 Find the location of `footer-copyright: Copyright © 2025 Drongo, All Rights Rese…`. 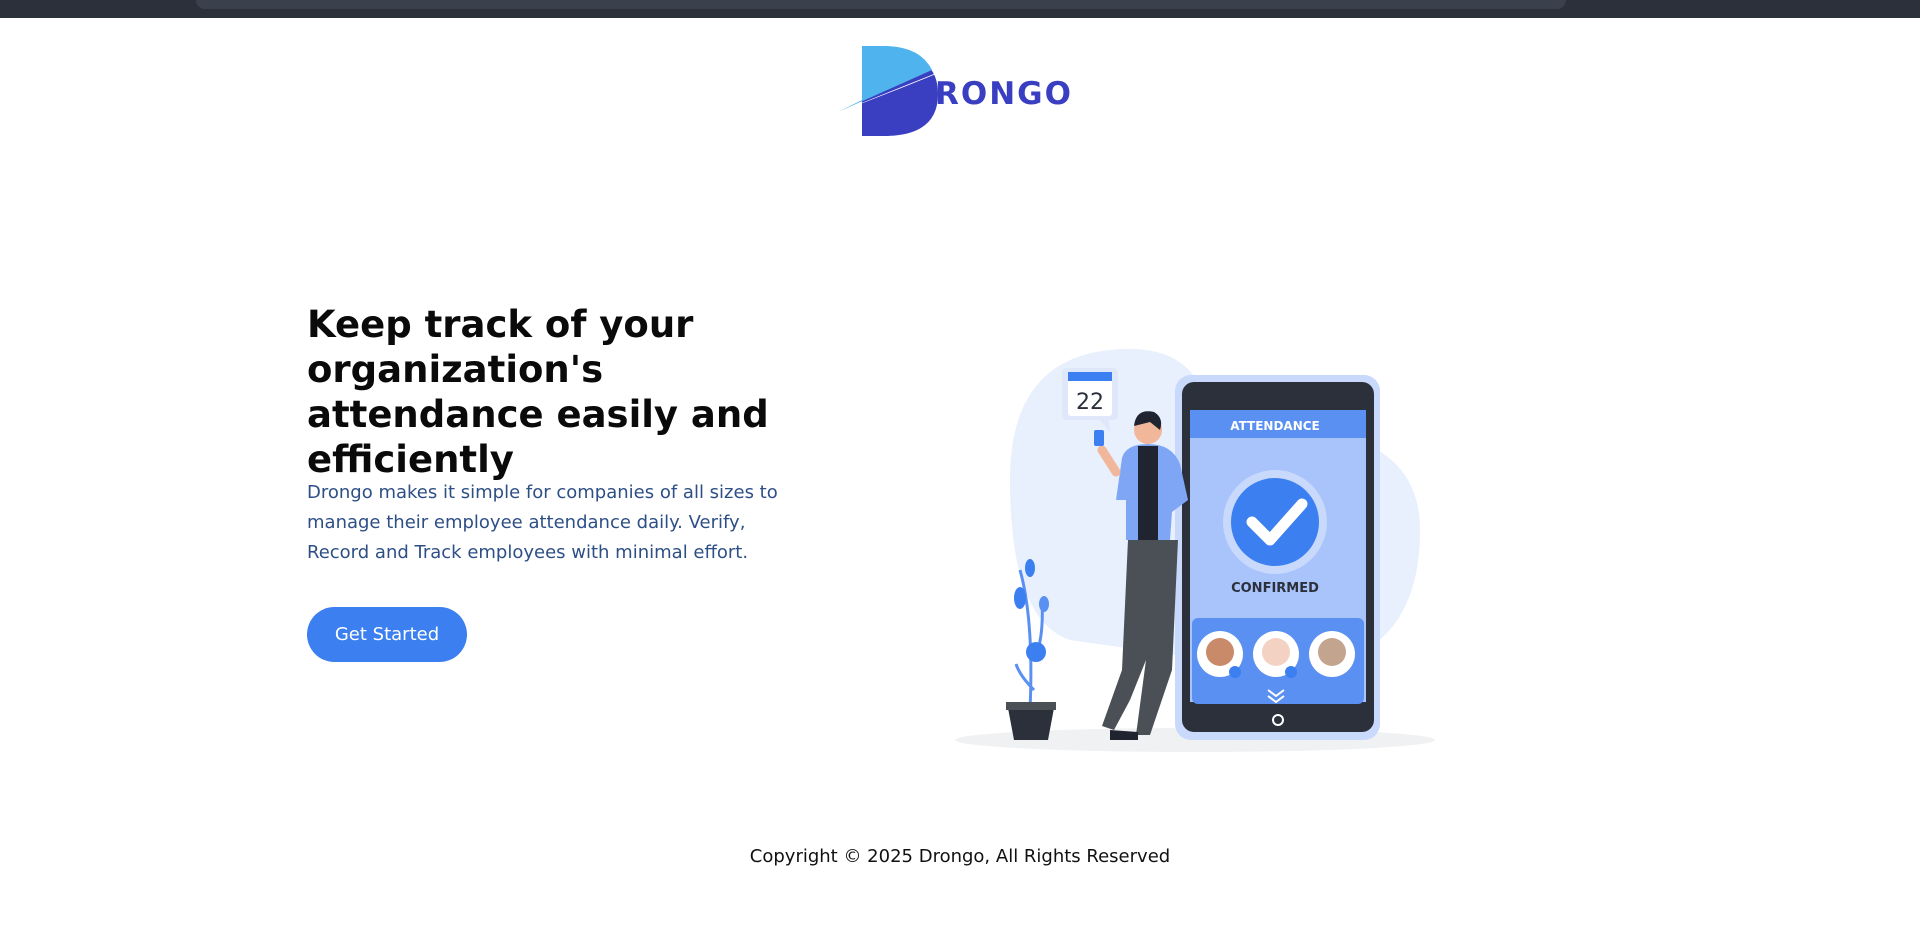

footer-copyright: Copyright © 2025 Drongo, All Rights Rese… is located at coordinates (960, 856).